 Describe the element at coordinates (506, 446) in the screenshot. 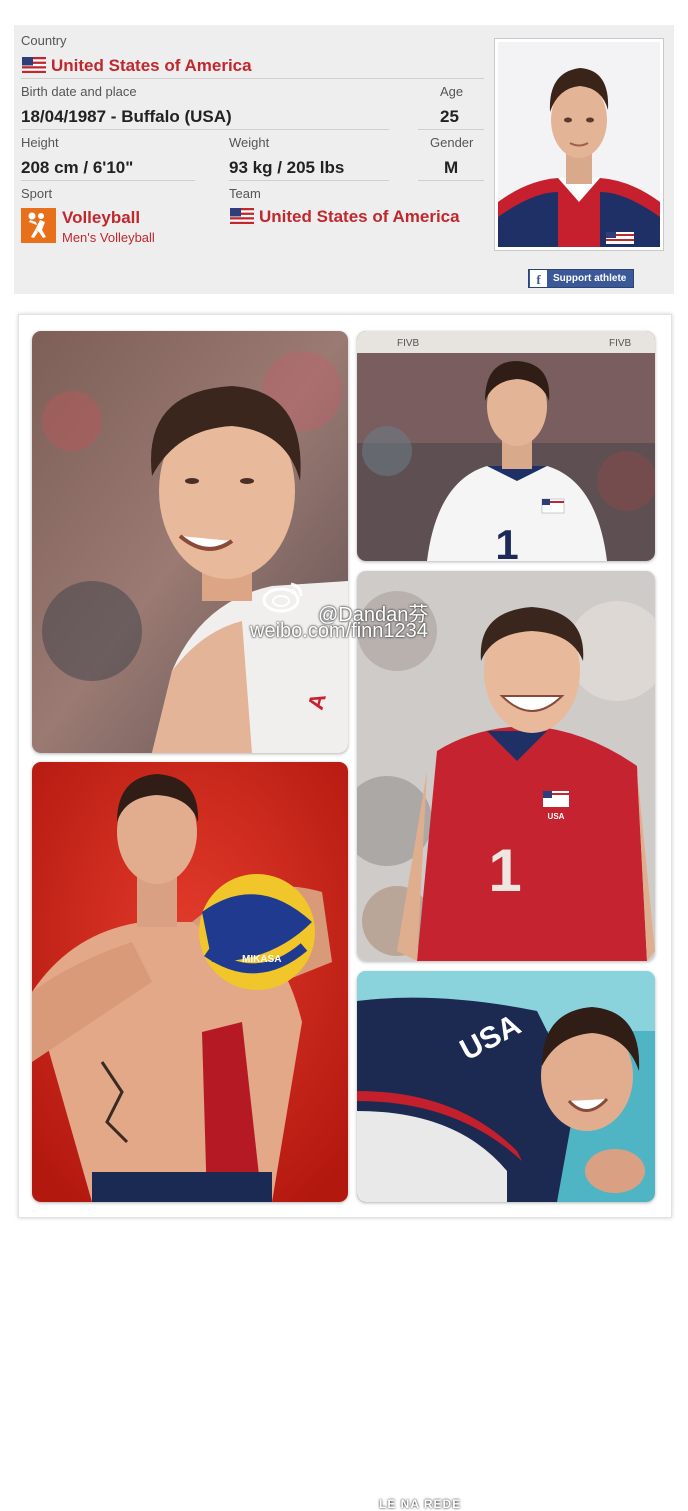

I see `athlete-photo-court-white-jersey: FIVB FIVB 1` at that location.